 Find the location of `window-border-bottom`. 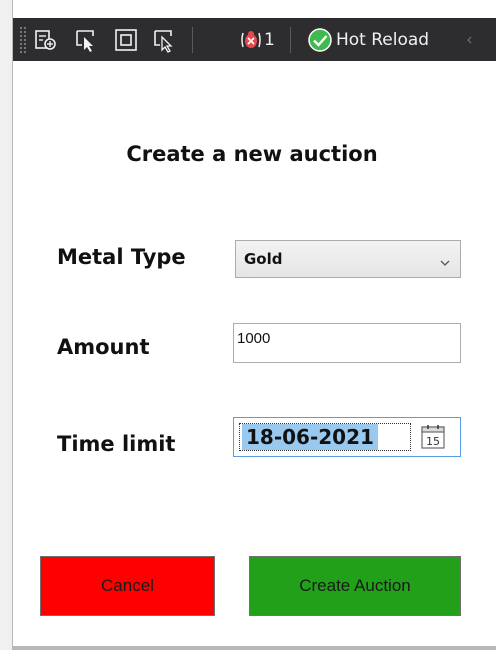

window-border-bottom is located at coordinates (254, 648).